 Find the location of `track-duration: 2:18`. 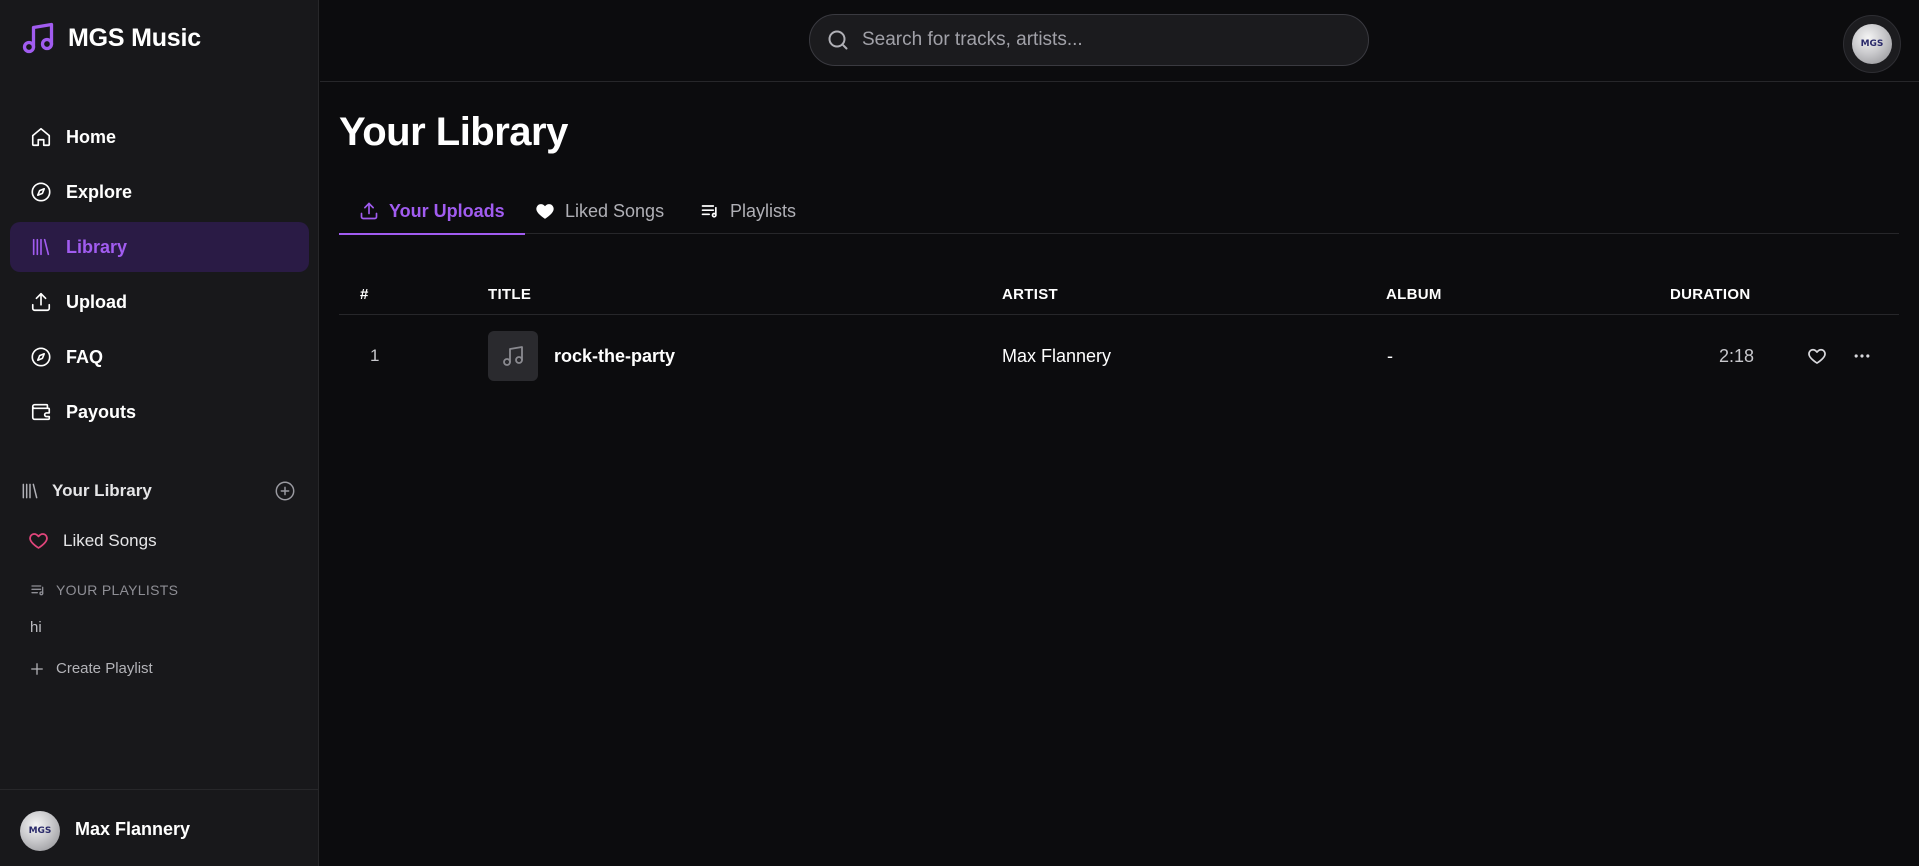

track-duration: 2:18 is located at coordinates (1737, 355).